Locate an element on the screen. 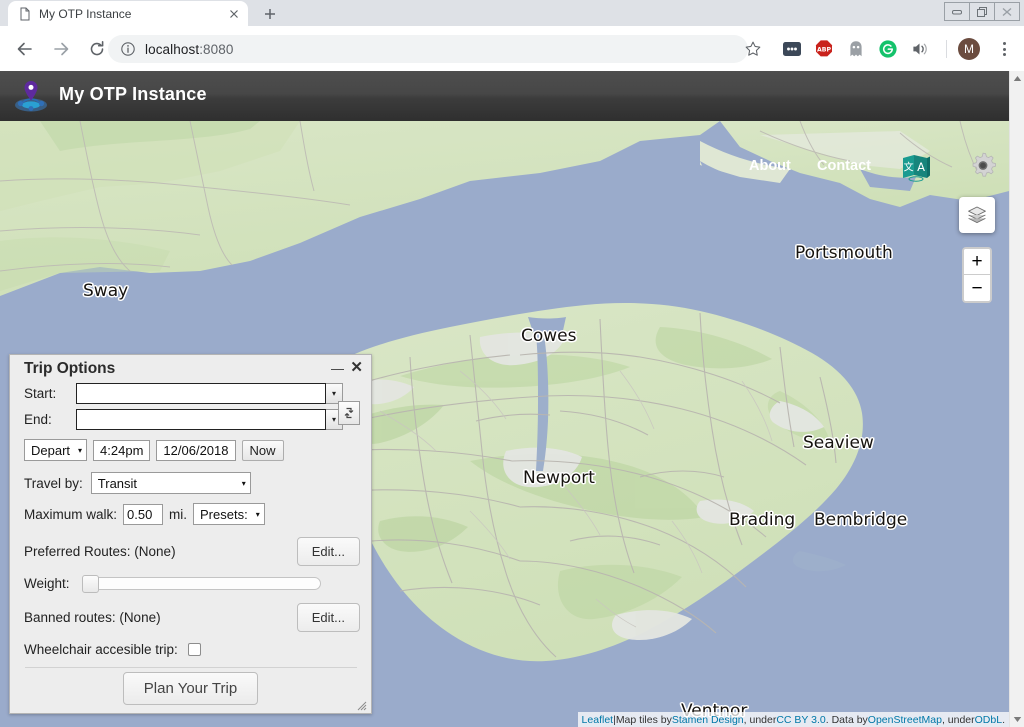 This screenshot has height=727, width=1024. plan-trip-row: Plan Your Trip is located at coordinates (190, 690).